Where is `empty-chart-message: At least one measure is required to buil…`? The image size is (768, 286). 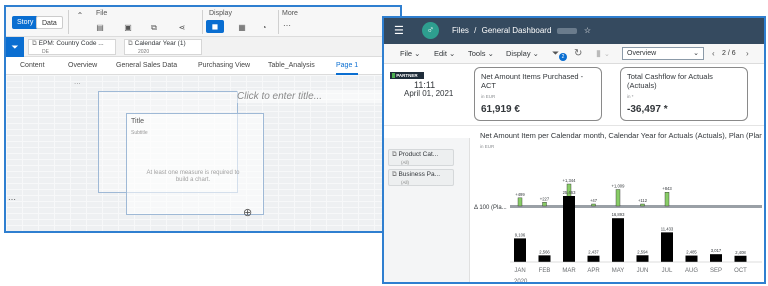
empty-chart-message: At least one measure is required to buil… is located at coordinates (193, 176).